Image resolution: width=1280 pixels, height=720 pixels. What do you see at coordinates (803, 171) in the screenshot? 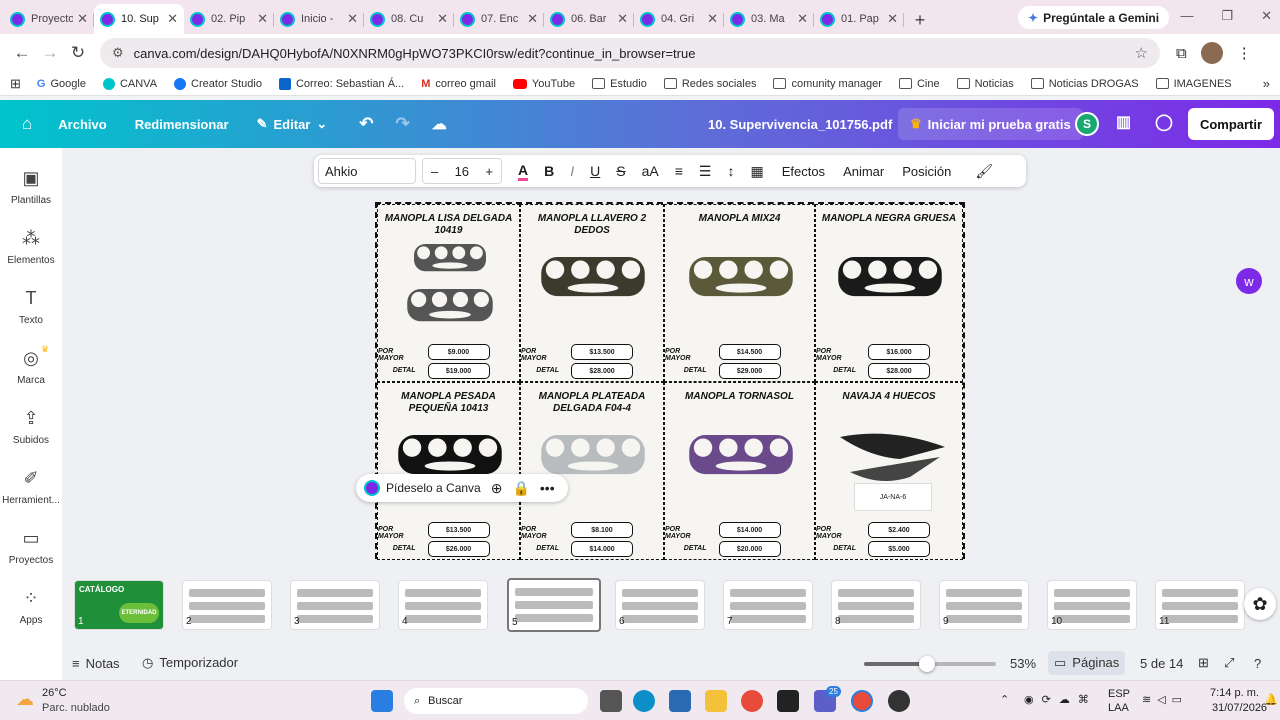
I see `efectos-button: Efectos` at bounding box center [803, 171].